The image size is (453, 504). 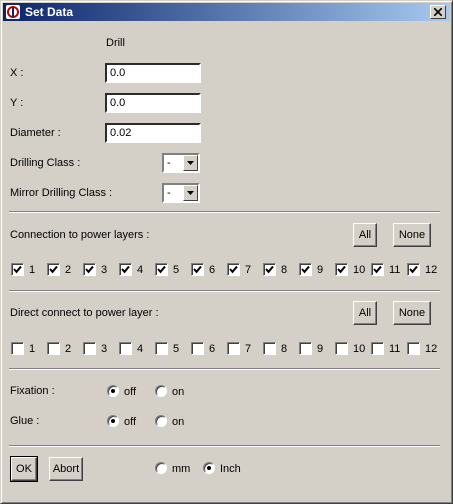 I want to click on direct-layer-4-label: 4, so click(x=140, y=349).